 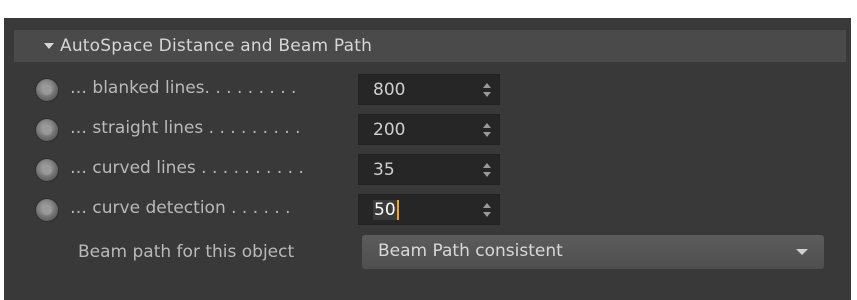 What do you see at coordinates (470, 251) in the screenshot?
I see `beam-path-selected: Beam Path consistent` at bounding box center [470, 251].